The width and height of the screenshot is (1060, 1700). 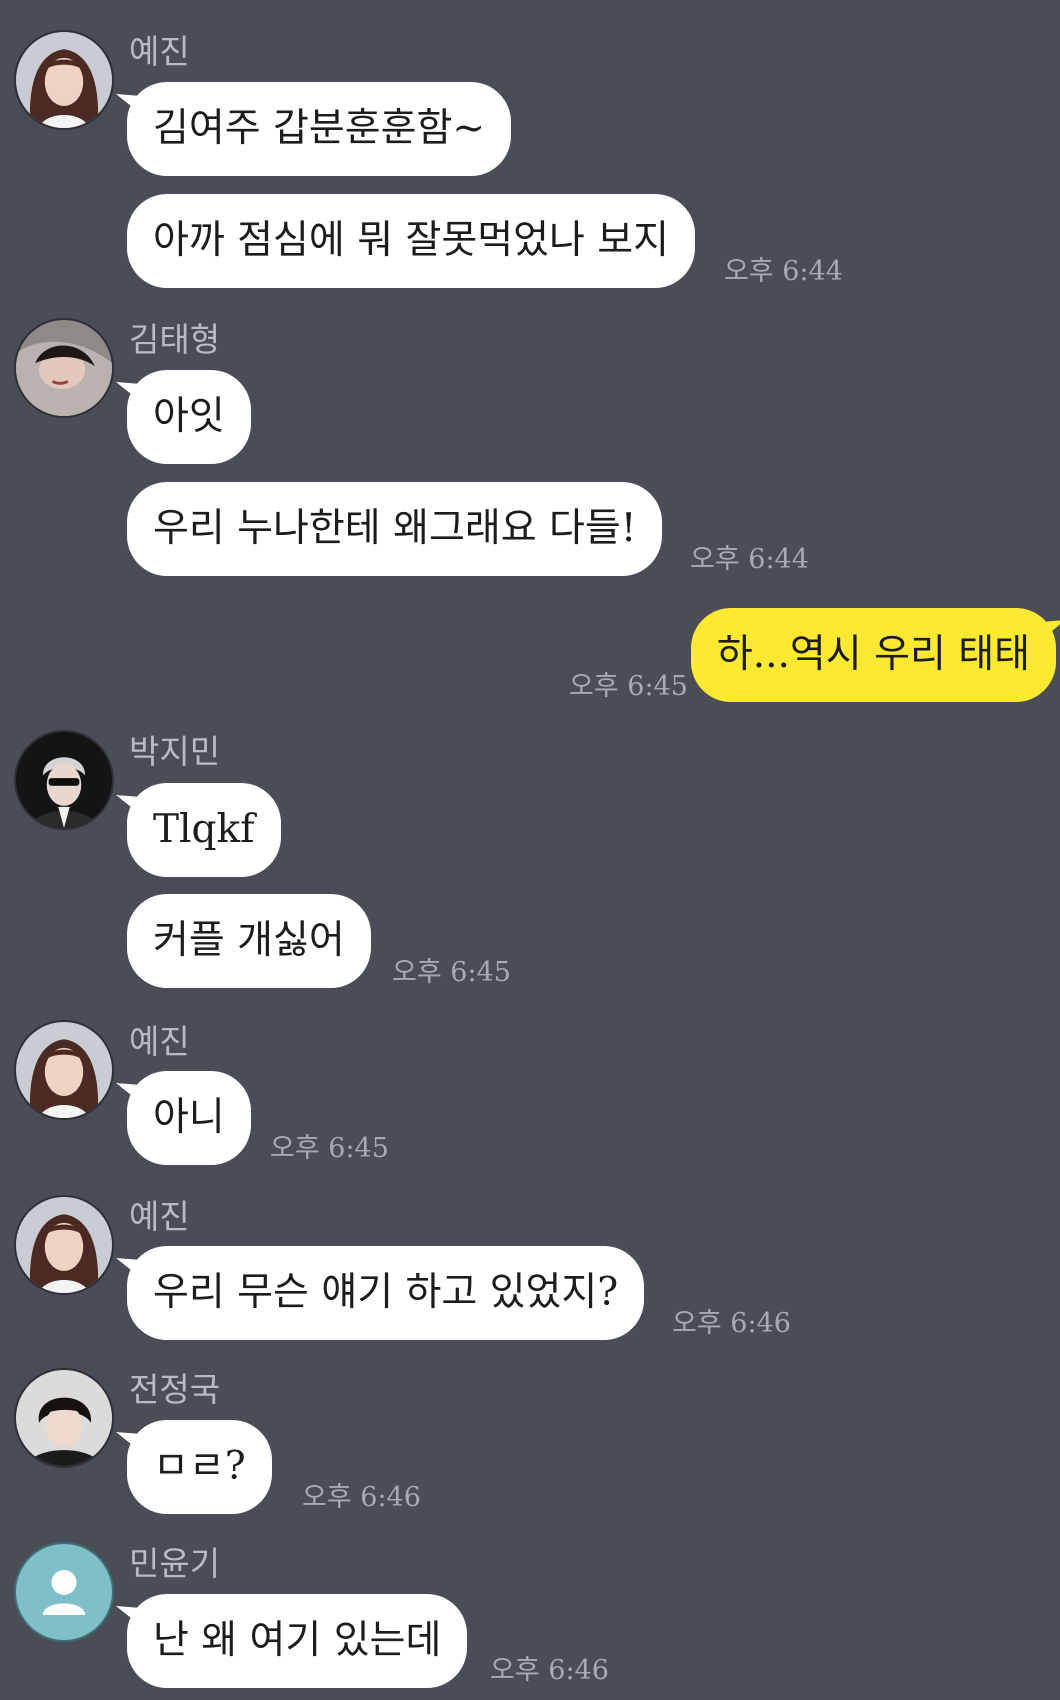 I want to click on message-bubble: 우리 무슨 얘기 하고 있었지?, so click(x=386, y=1293).